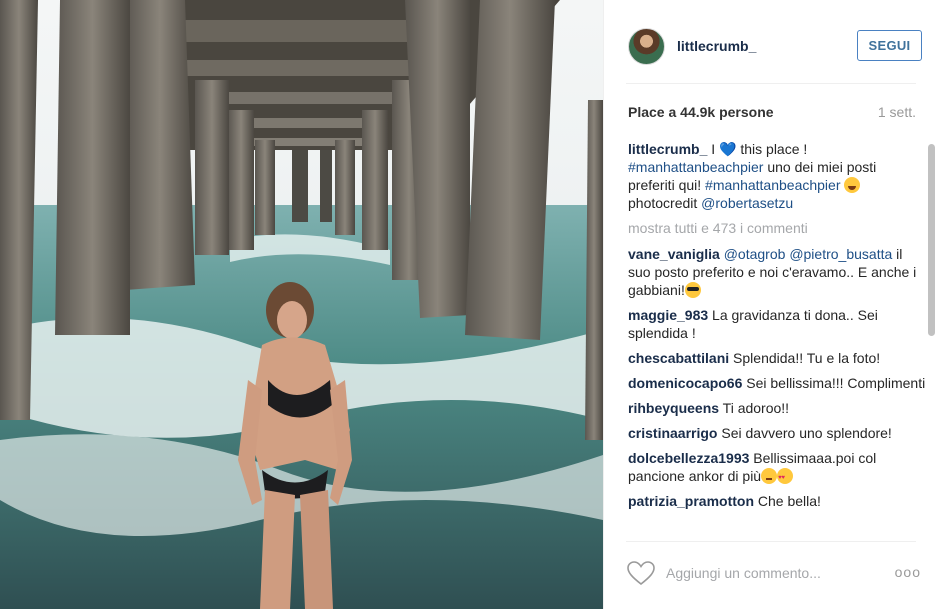 This screenshot has height=609, width=939. What do you see at coordinates (747, 203) in the screenshot?
I see `mention-link: @robertasetzu` at bounding box center [747, 203].